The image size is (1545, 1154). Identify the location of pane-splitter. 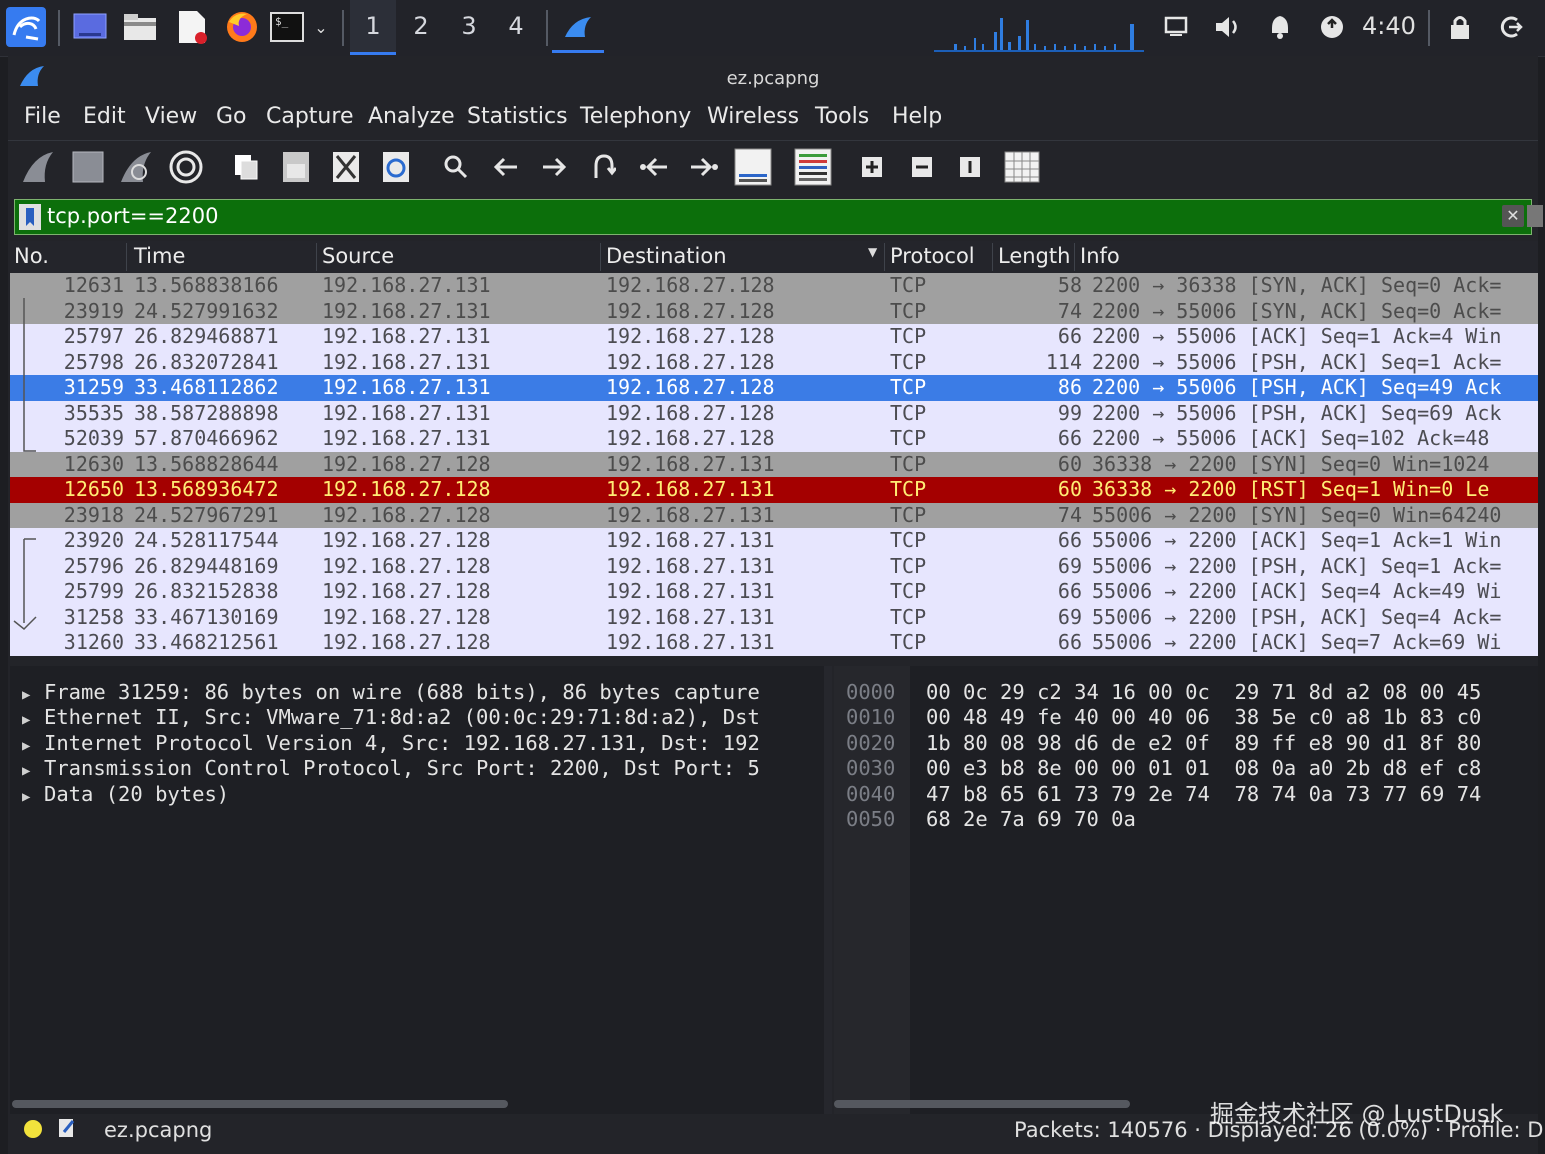
(828, 910).